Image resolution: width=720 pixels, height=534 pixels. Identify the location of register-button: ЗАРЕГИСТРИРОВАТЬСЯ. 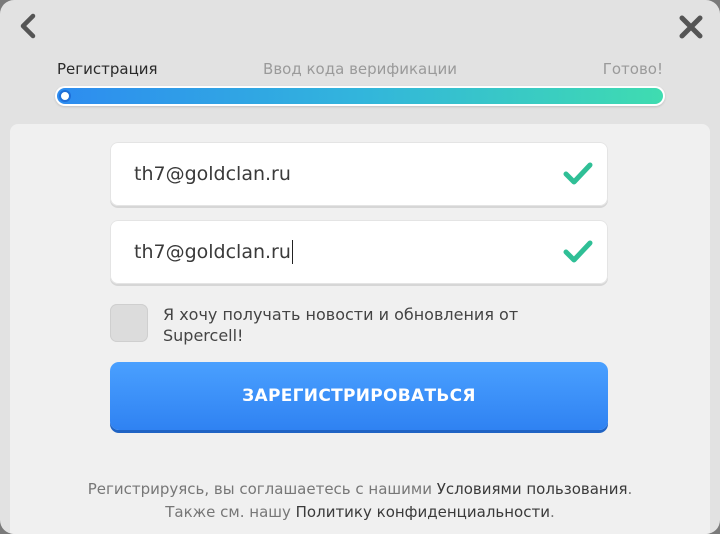
(359, 396).